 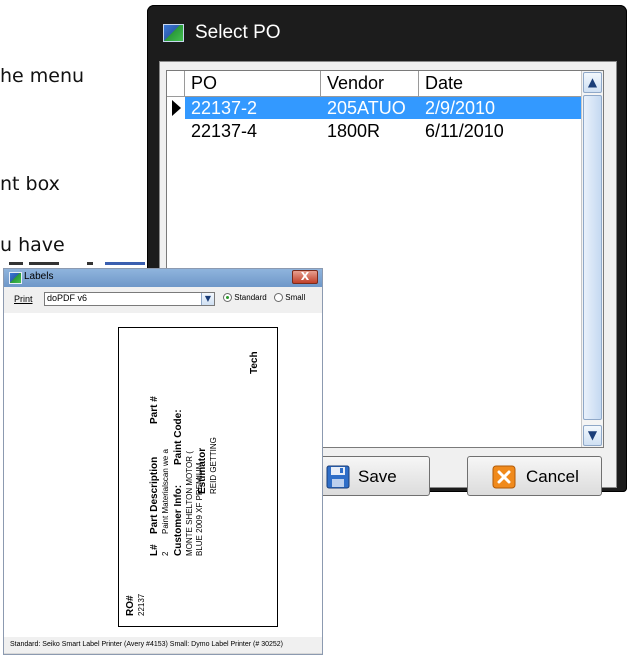 What do you see at coordinates (377, 476) in the screenshot?
I see `save-button-label: Save` at bounding box center [377, 476].